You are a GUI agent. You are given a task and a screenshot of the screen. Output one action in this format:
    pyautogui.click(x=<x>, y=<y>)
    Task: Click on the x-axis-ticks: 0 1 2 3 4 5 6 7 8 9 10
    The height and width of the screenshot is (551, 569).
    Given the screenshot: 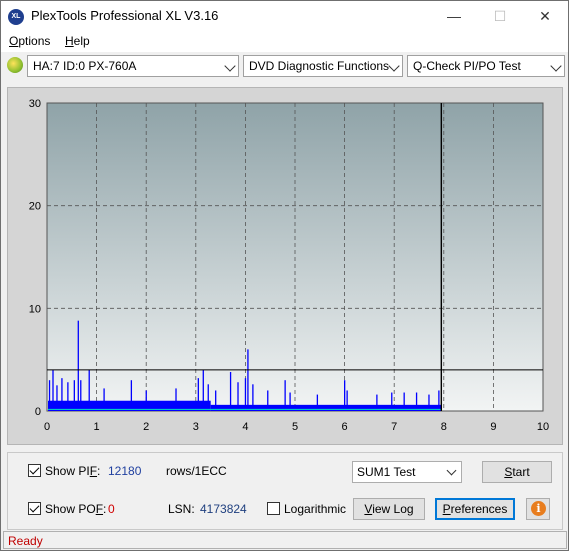 What is the action you would take?
    pyautogui.click(x=296, y=427)
    